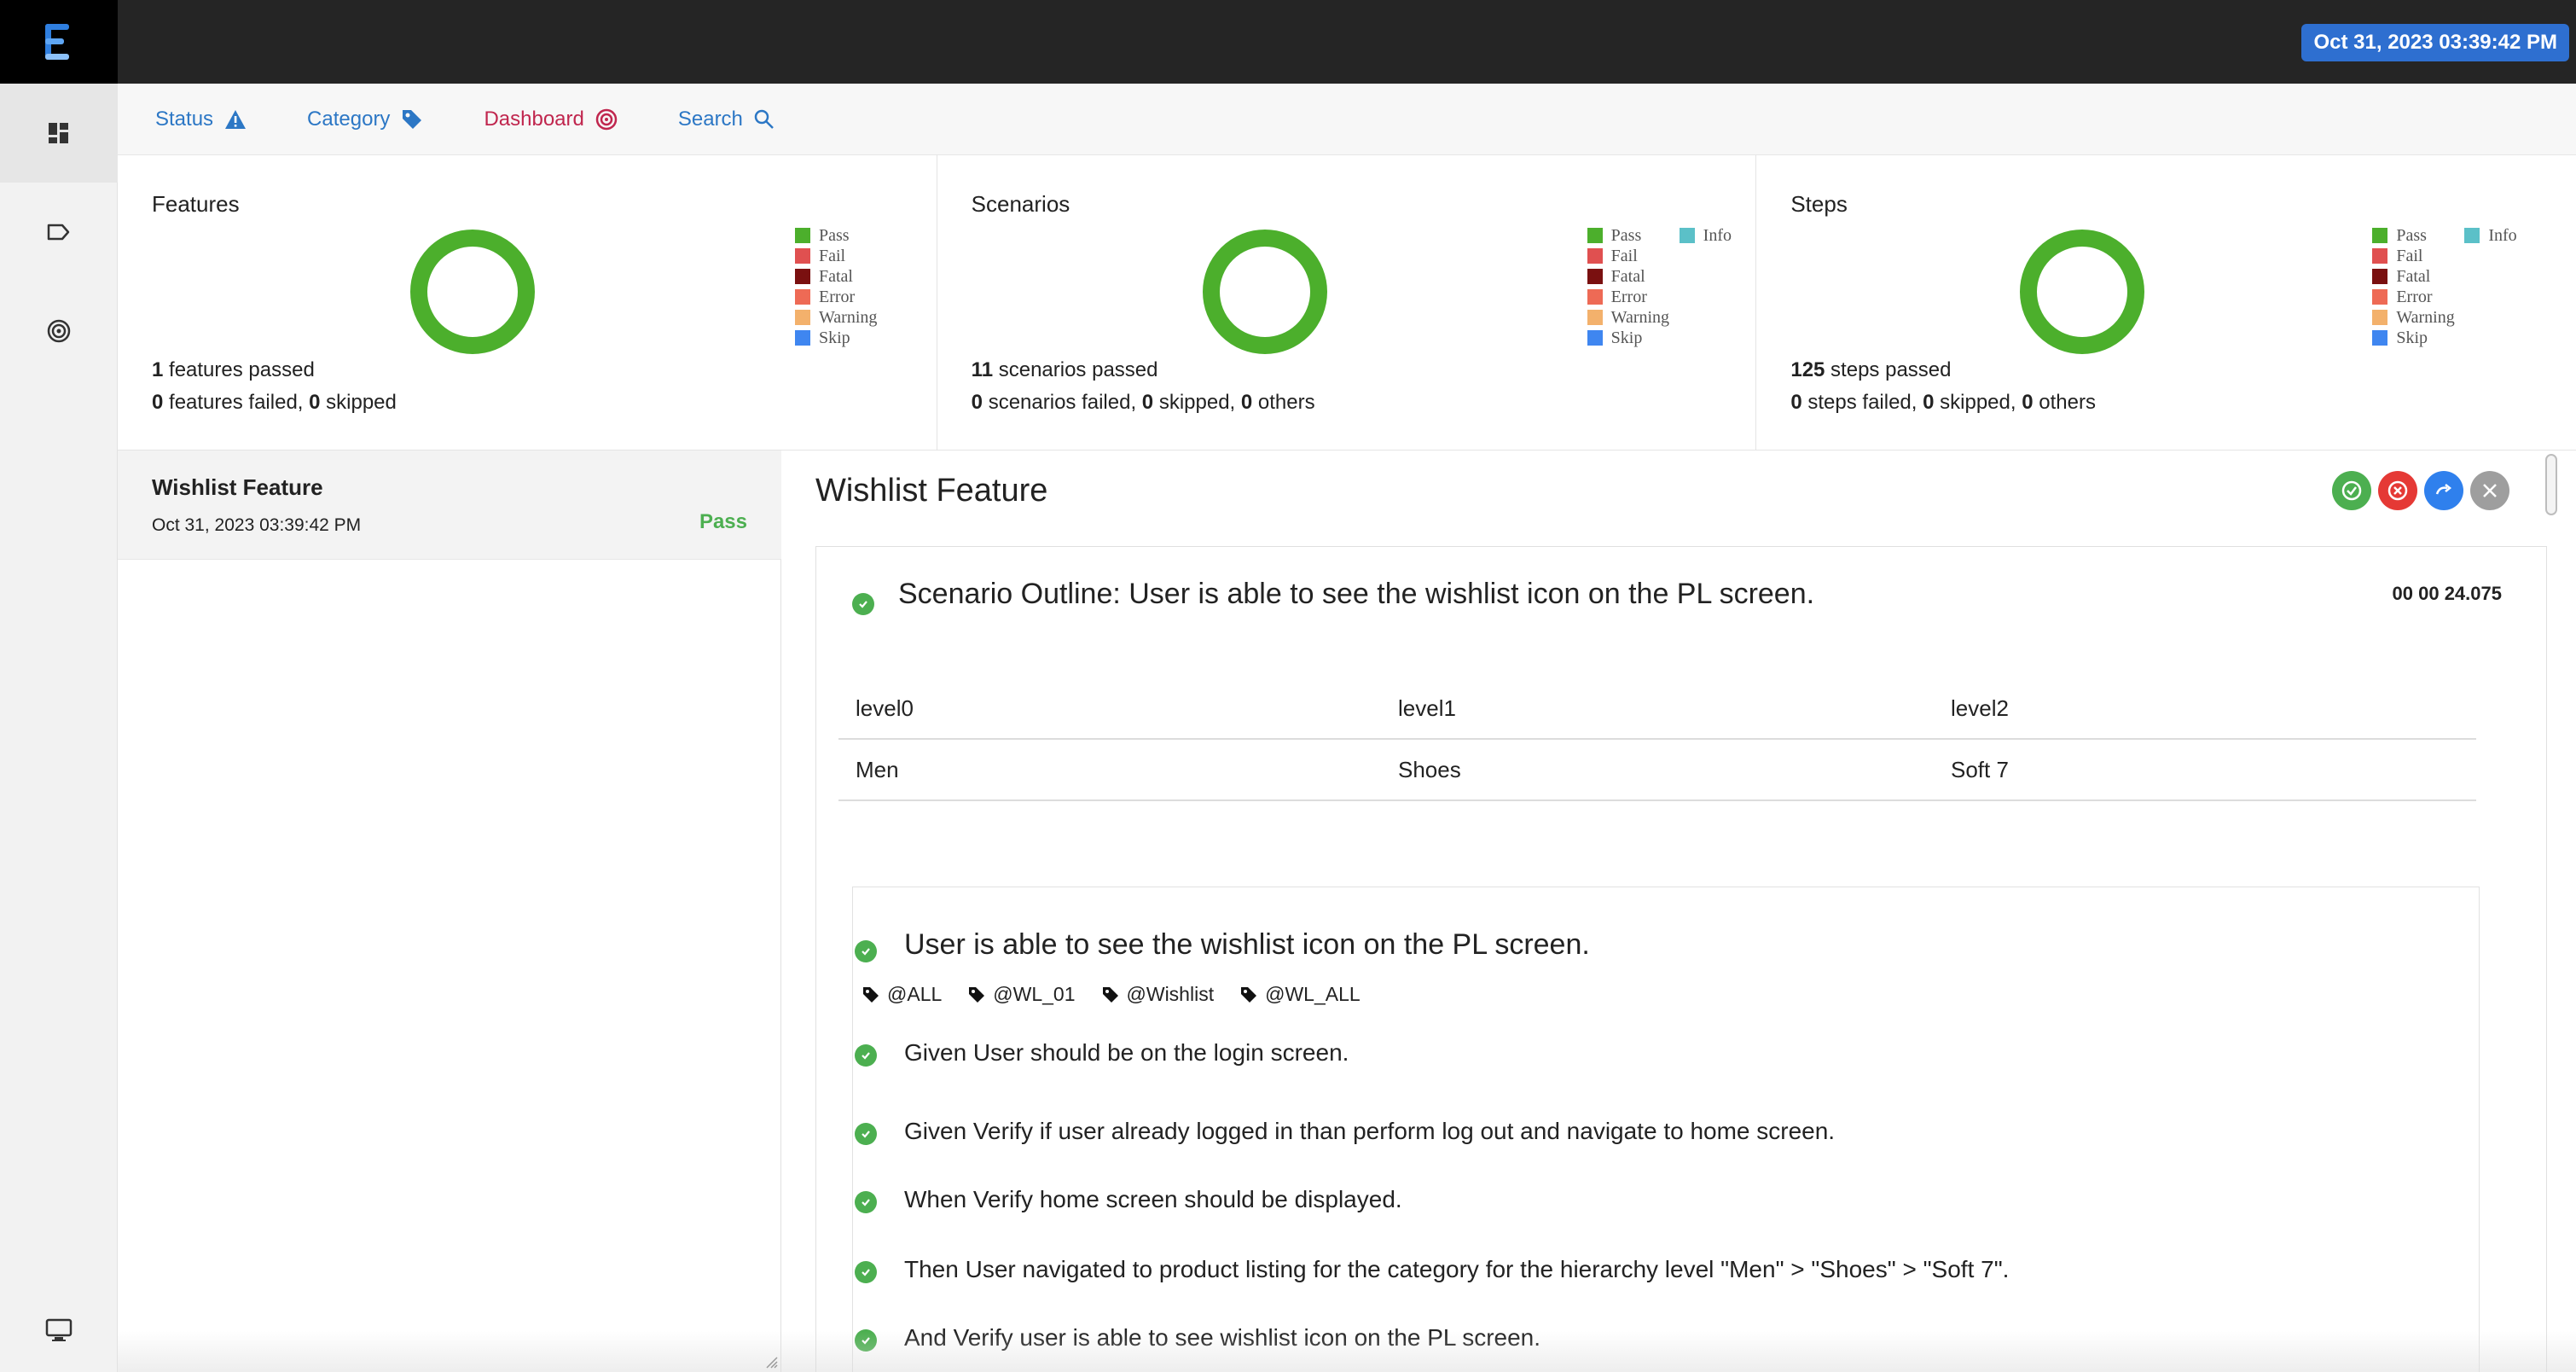 This screenshot has height=1372, width=2576. I want to click on nav-search-label: Search, so click(710, 119).